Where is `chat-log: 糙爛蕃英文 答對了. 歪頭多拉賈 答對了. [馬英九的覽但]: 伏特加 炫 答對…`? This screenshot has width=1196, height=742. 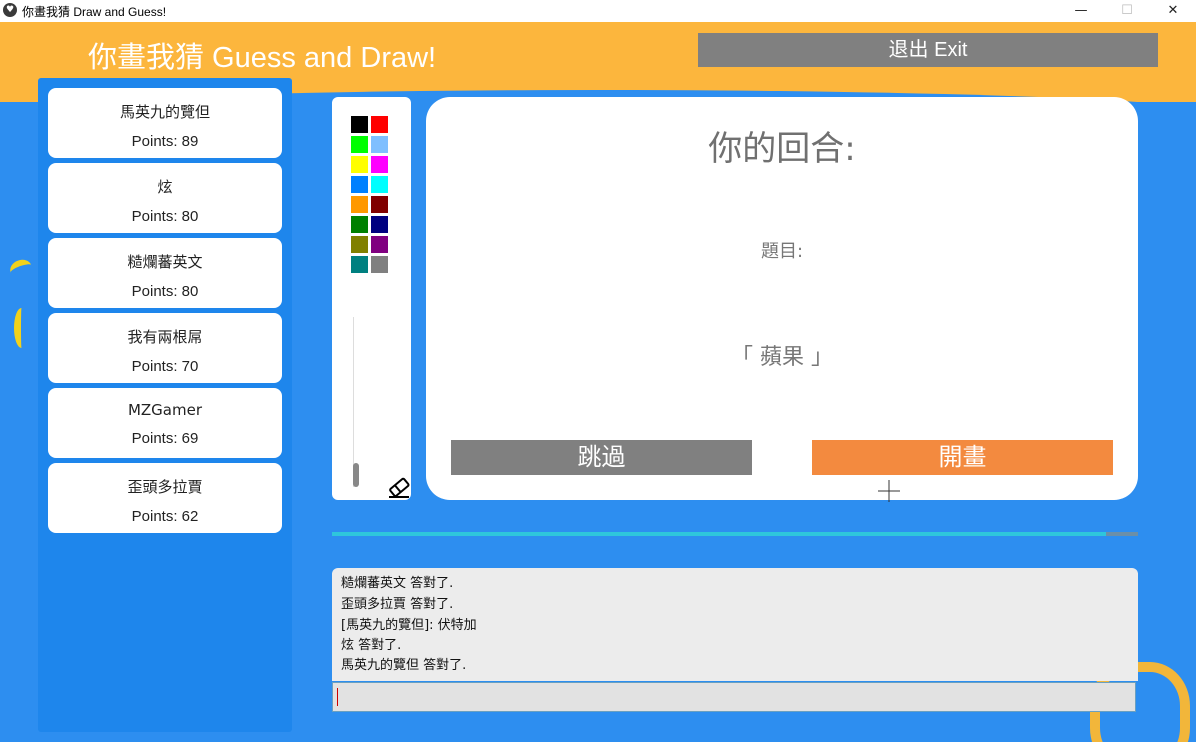
chat-log: 糙爛蕃英文 答對了. 歪頭多拉賈 答對了. [馬英九的覽但]: 伏特加 炫 答對… is located at coordinates (735, 624).